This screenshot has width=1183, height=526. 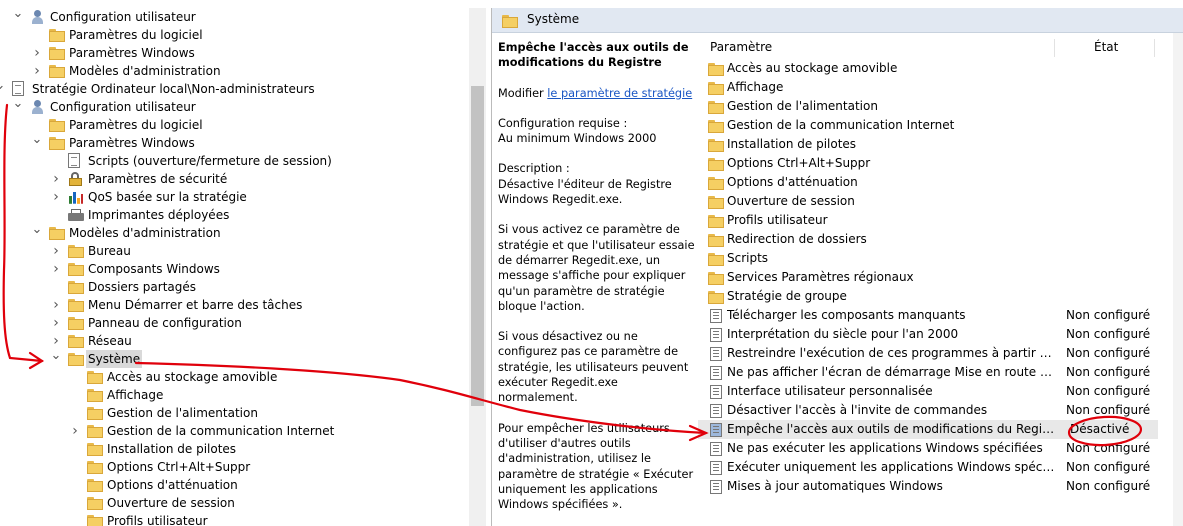 What do you see at coordinates (777, 220) in the screenshot?
I see `setting-name: Profils utilisateur` at bounding box center [777, 220].